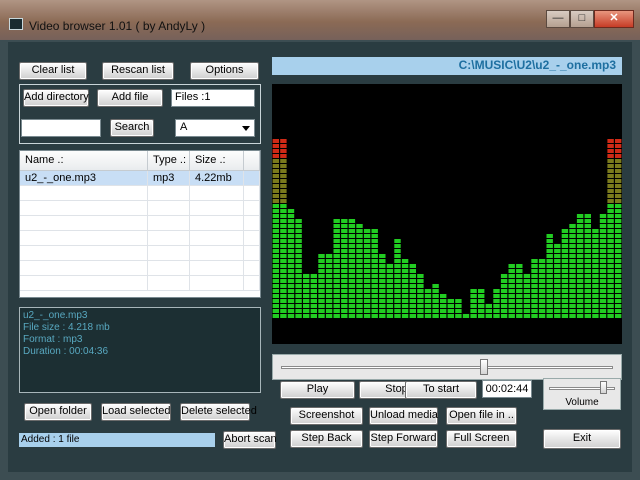 The image size is (640, 480). I want to click on add-directory-button: Add directory, so click(56, 98).